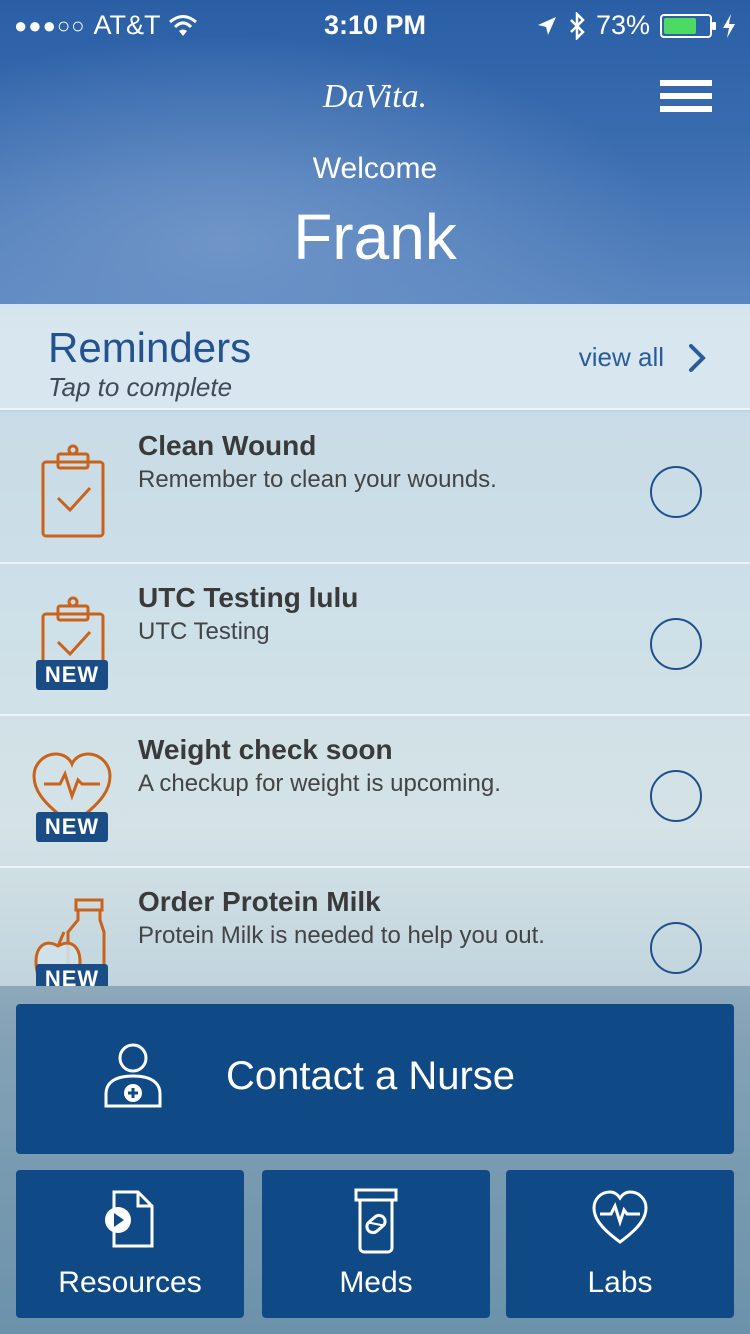 This screenshot has width=750, height=1334. What do you see at coordinates (622, 25) in the screenshot?
I see `battery-percent: 73%` at bounding box center [622, 25].